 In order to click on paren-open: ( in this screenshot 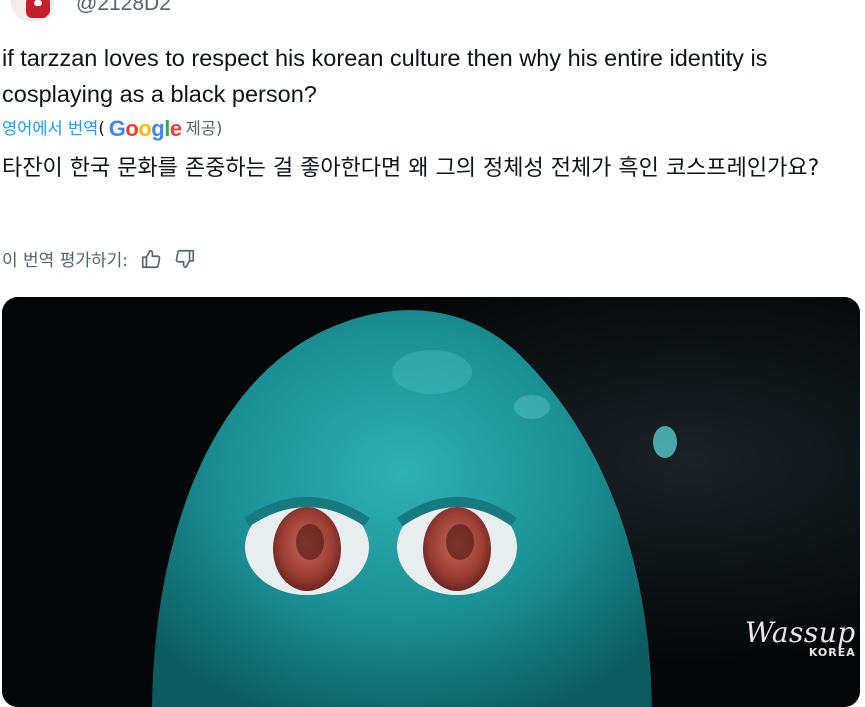, I will do `click(101, 128)`.